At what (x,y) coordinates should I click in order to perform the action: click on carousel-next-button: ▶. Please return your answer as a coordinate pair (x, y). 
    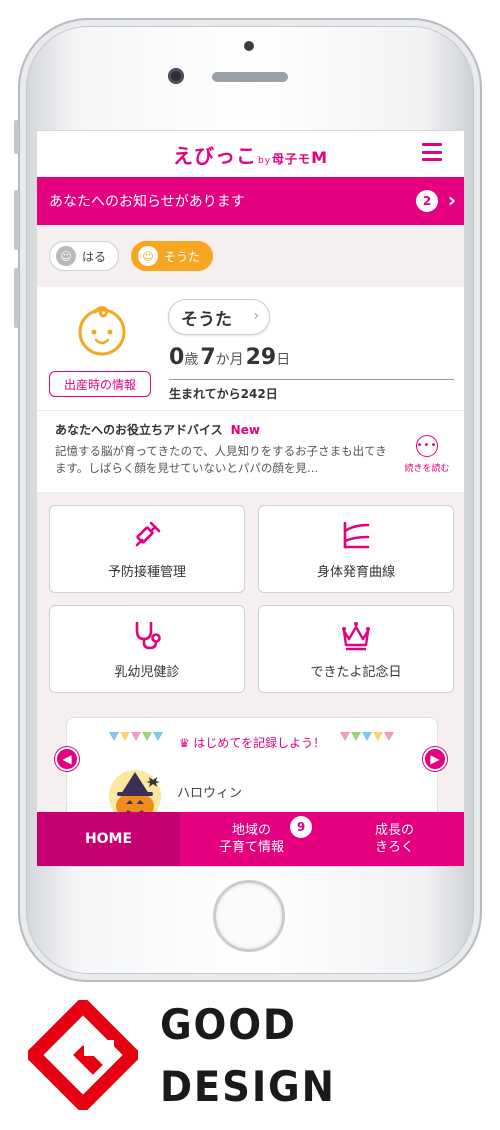
    Looking at the image, I should click on (435, 759).